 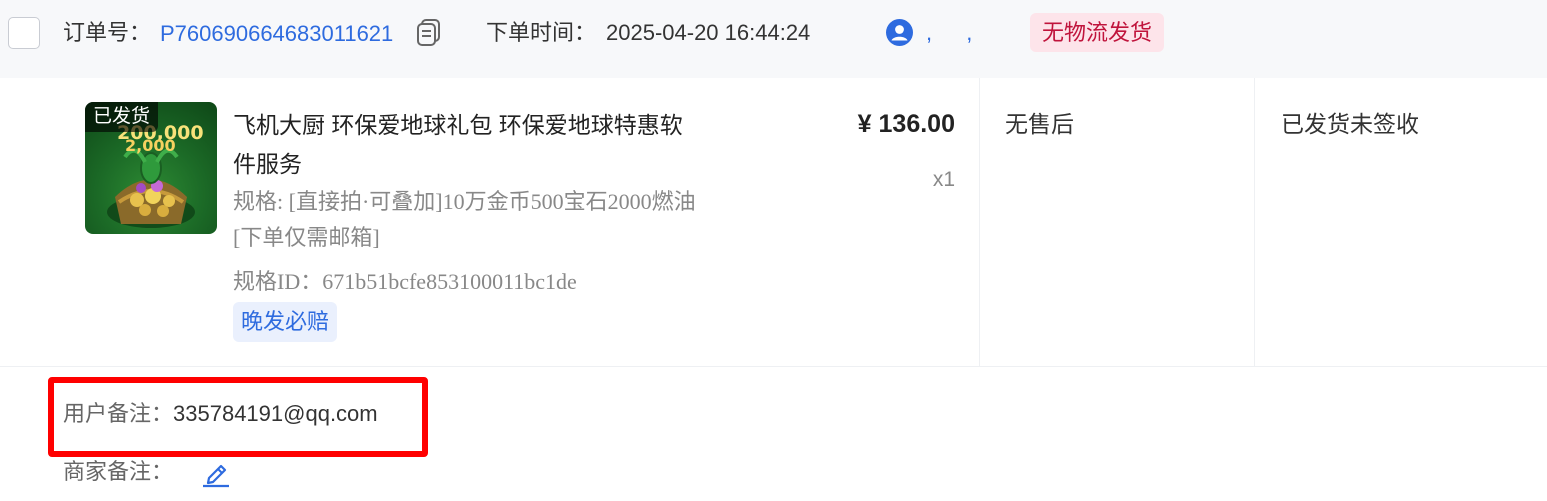 I want to click on order-no-link: P760690664683011621, so click(x=276, y=34).